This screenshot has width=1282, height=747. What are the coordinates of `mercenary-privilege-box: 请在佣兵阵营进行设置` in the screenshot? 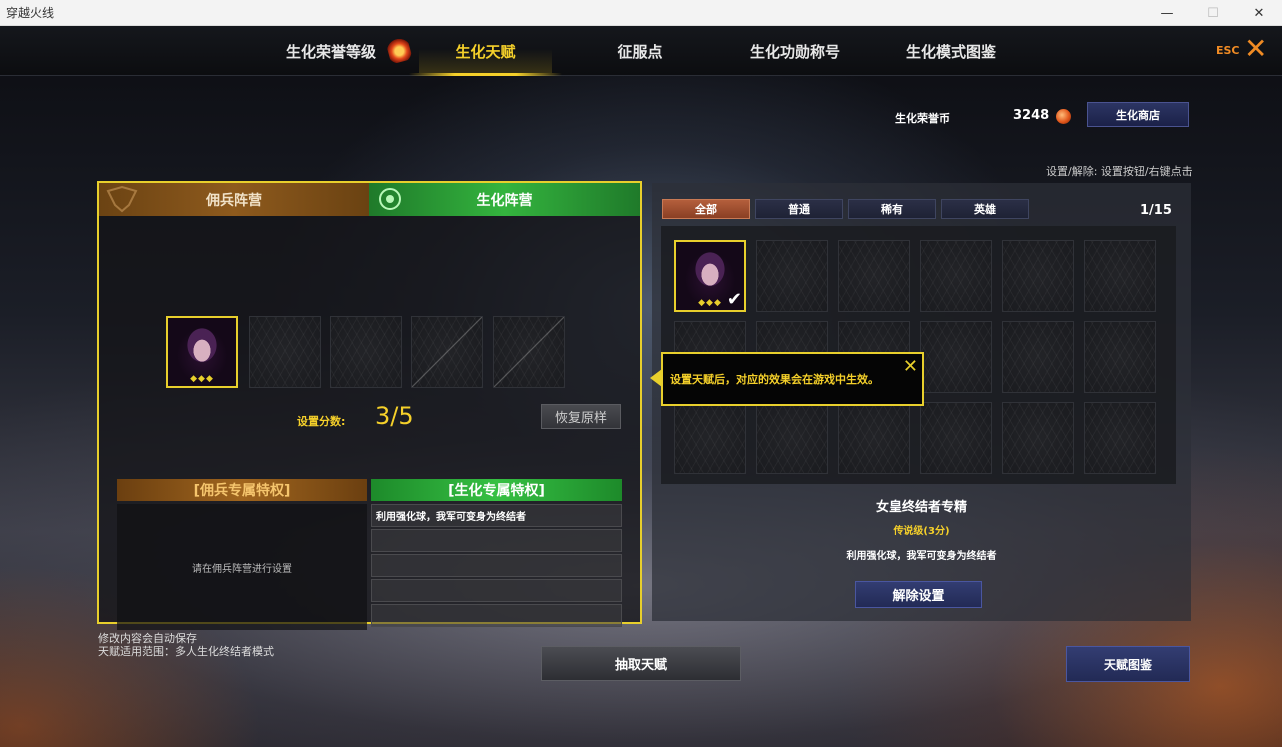 It's located at (242, 567).